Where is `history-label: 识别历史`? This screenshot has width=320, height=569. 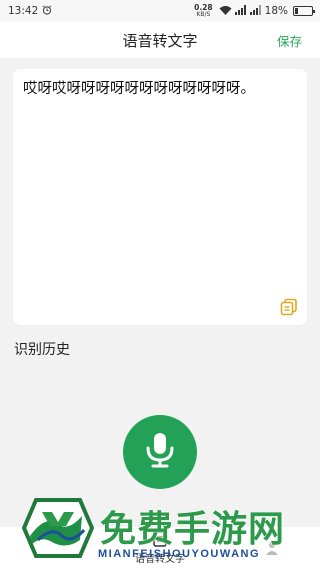 history-label: 识别历史 is located at coordinates (42, 349).